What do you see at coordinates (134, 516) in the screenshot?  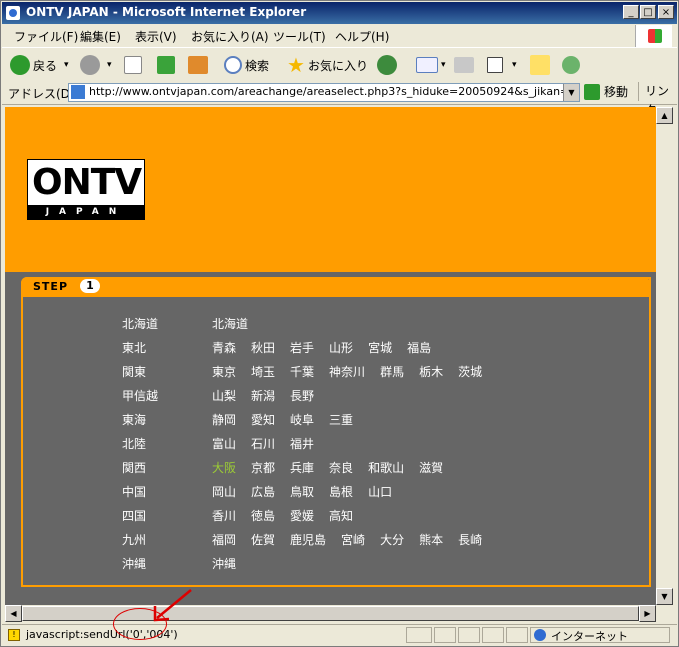 I see `region-label: 四国` at bounding box center [134, 516].